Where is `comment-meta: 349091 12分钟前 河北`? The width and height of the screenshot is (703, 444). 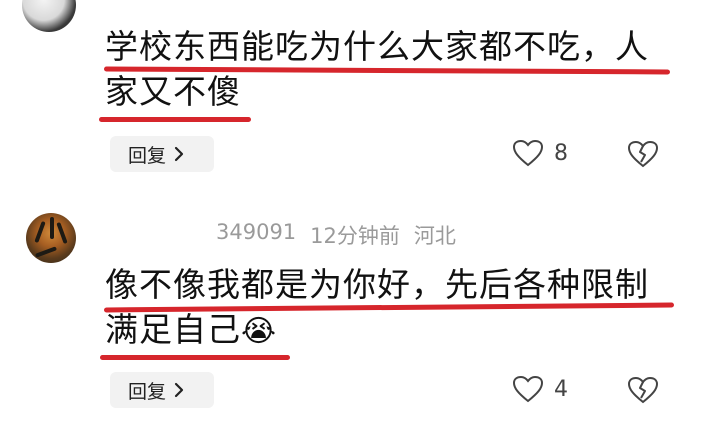
comment-meta: 349091 12分钟前 河北 is located at coordinates (336, 235).